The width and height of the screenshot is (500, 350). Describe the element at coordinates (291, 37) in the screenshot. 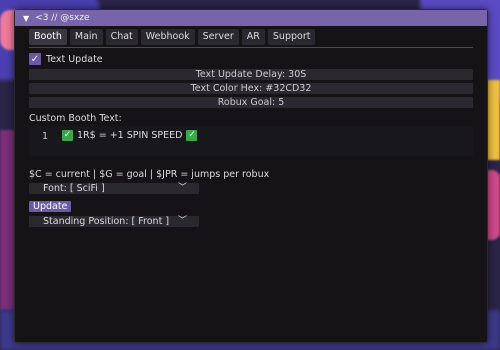

I see `tab-support: Support` at that location.